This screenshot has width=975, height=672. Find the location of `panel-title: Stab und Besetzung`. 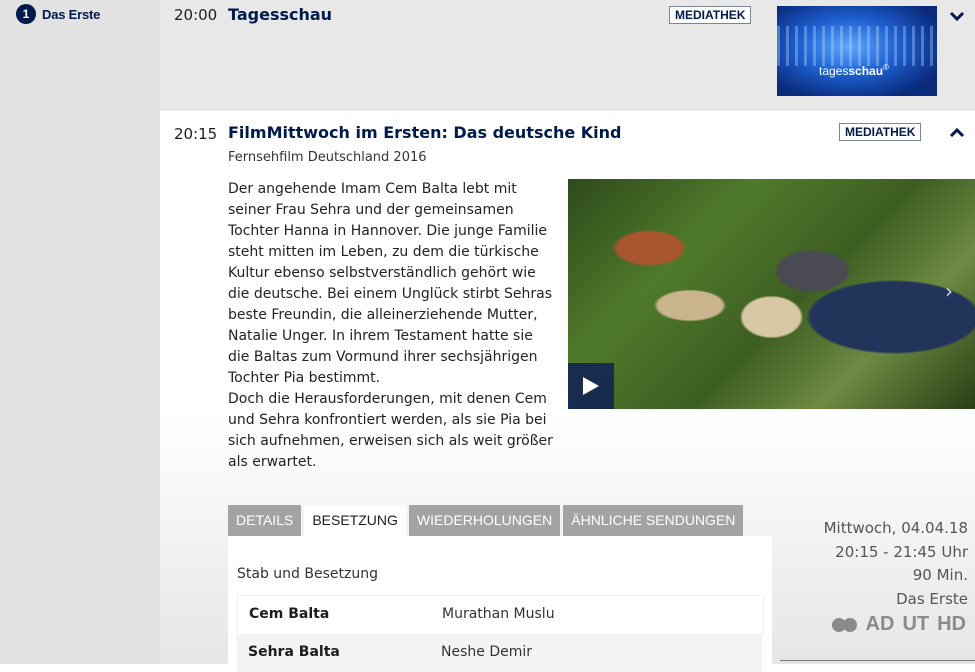

panel-title: Stab und Besetzung is located at coordinates (307, 574).